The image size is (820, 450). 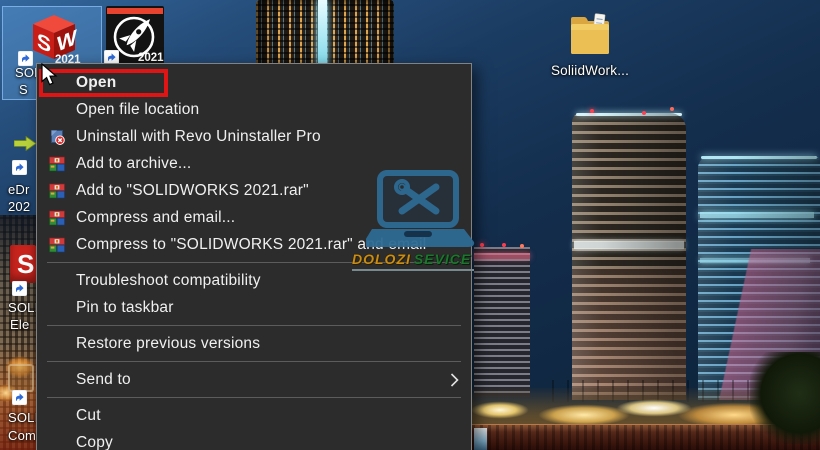 I want to click on green-arrow-icon, so click(x=25, y=143).